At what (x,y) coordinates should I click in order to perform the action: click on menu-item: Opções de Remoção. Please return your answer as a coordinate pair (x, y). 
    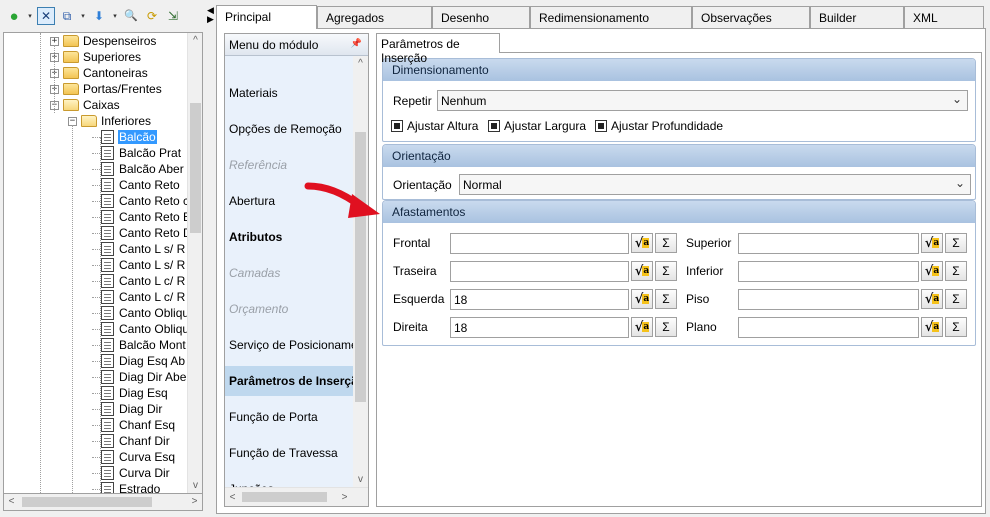
    Looking at the image, I should click on (289, 129).